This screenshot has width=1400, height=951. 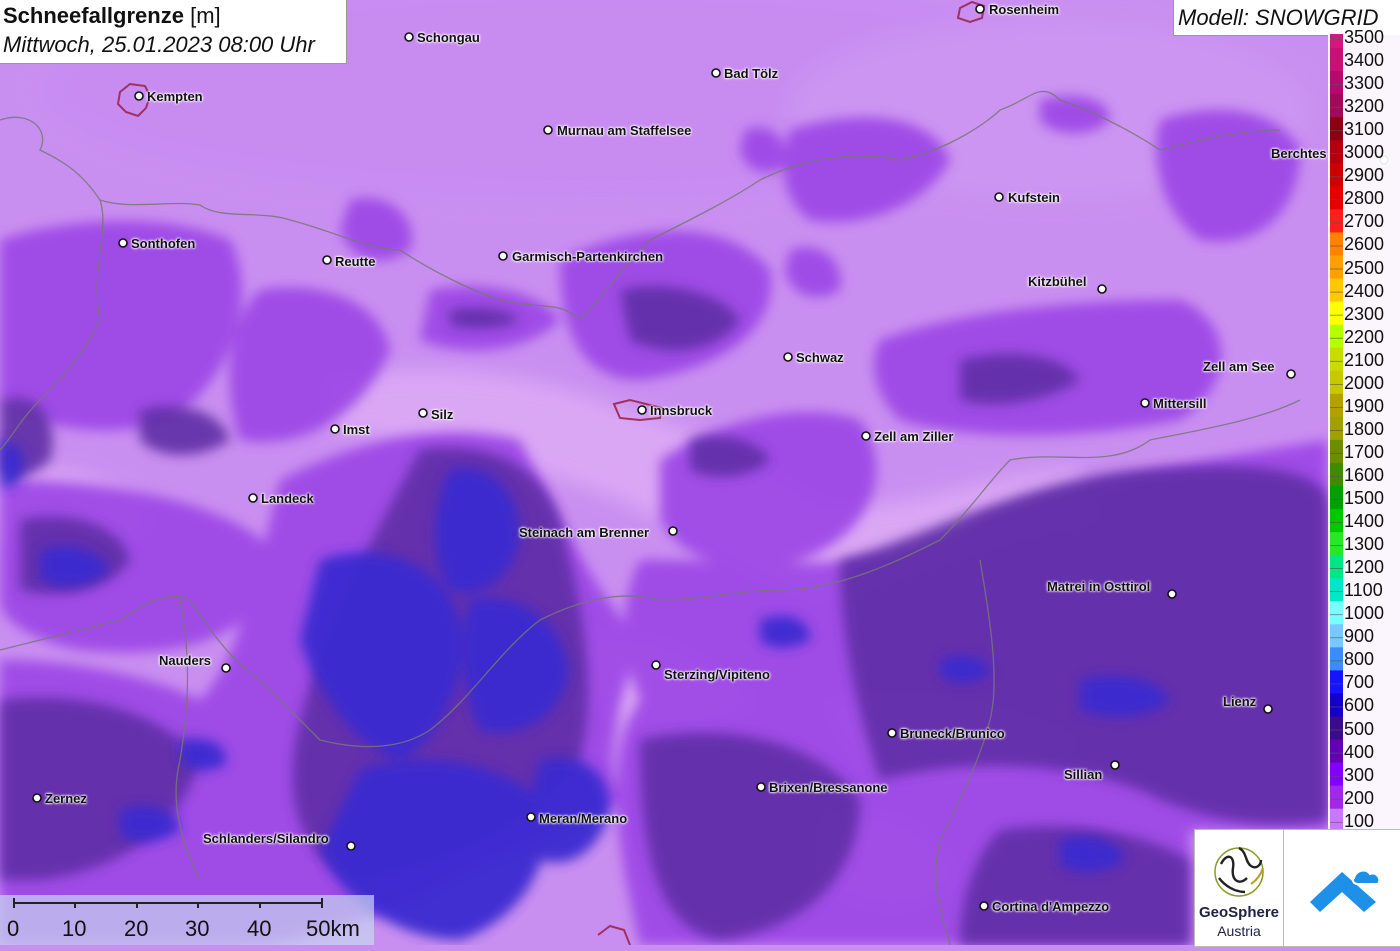 What do you see at coordinates (1364, 198) in the screenshot?
I see `legend-label: 2800` at bounding box center [1364, 198].